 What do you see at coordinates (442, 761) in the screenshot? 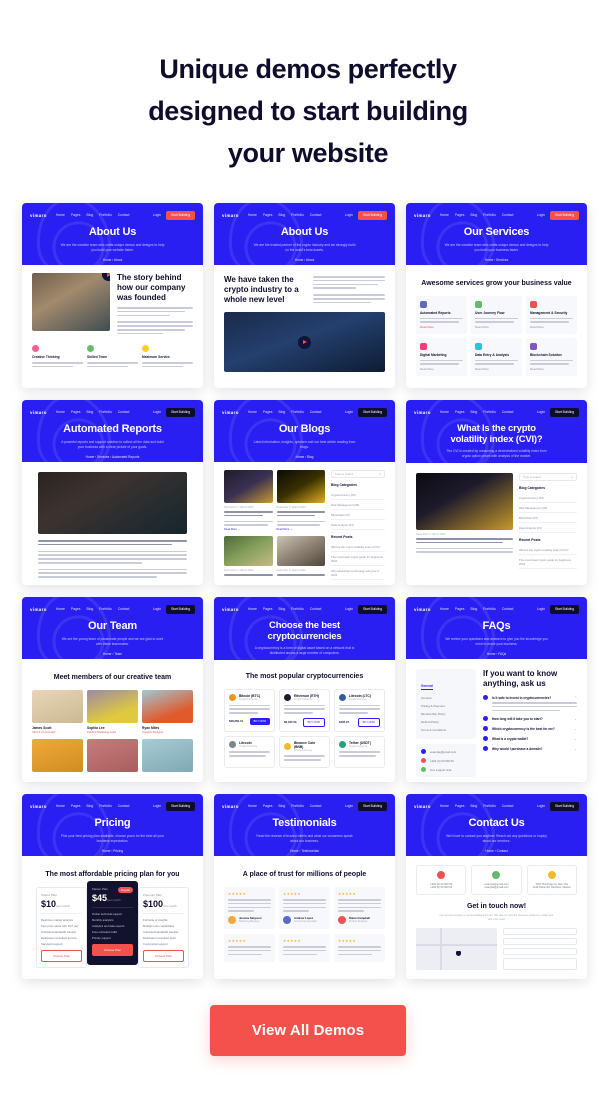
I see `faq-contact-label: +964 (0) 00 000 00` at bounding box center [442, 761].